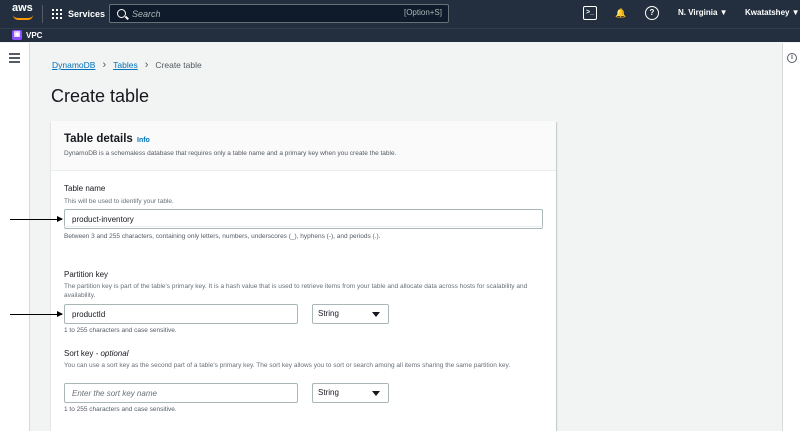  What do you see at coordinates (121, 13) in the screenshot?
I see `search-icon` at bounding box center [121, 13].